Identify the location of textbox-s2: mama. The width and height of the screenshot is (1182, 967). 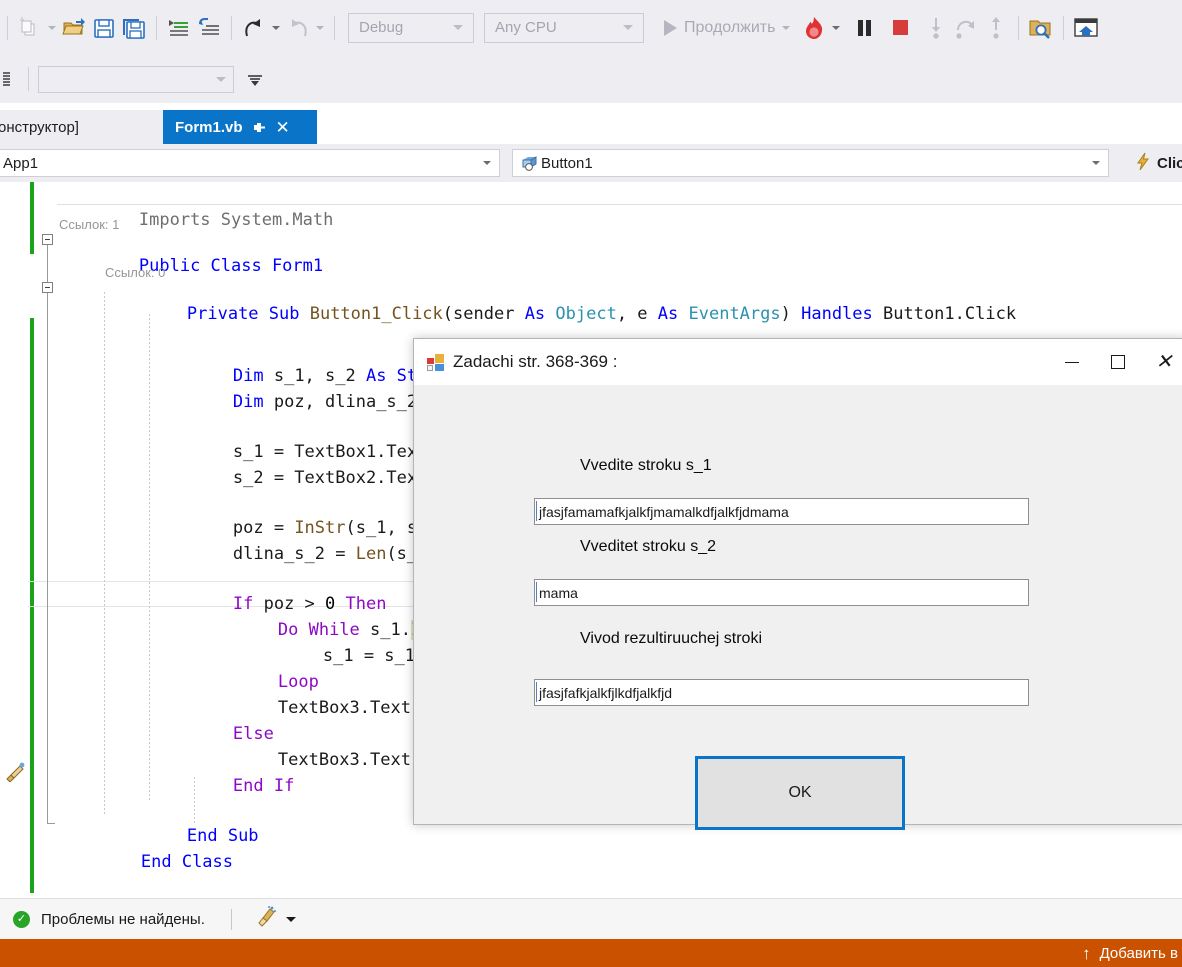
(781, 592).